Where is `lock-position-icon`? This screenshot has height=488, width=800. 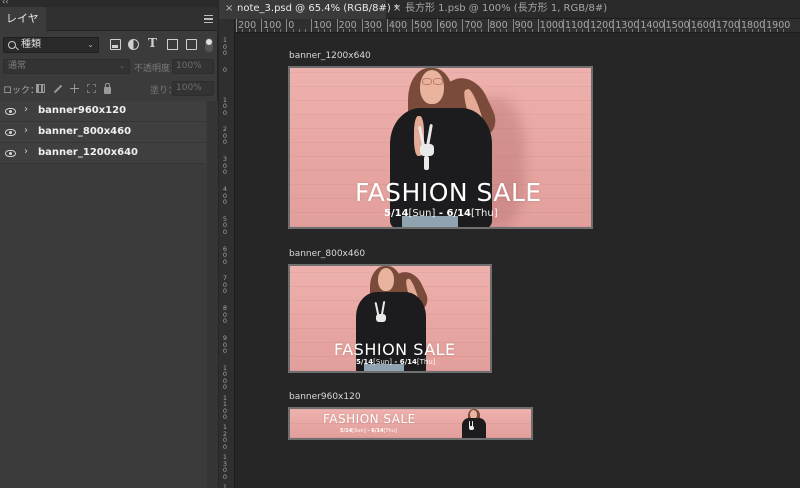 lock-position-icon is located at coordinates (74, 88).